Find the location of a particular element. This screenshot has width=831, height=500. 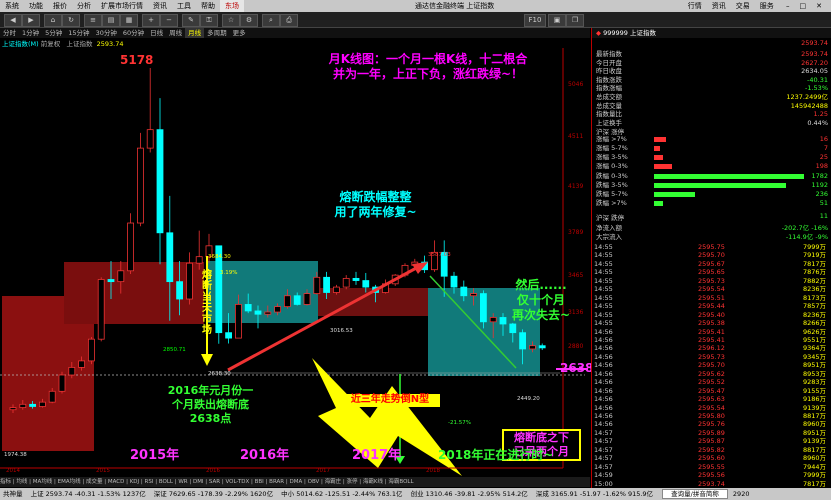

indicator-tab: 成交量 is located at coordinates (94, 482).